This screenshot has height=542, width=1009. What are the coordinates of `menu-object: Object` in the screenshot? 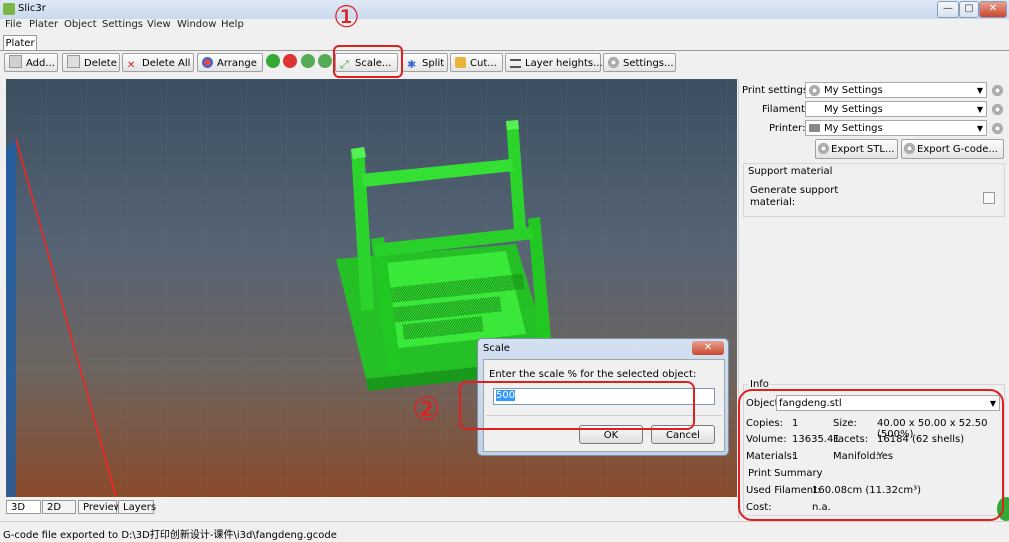 It's located at (80, 24).